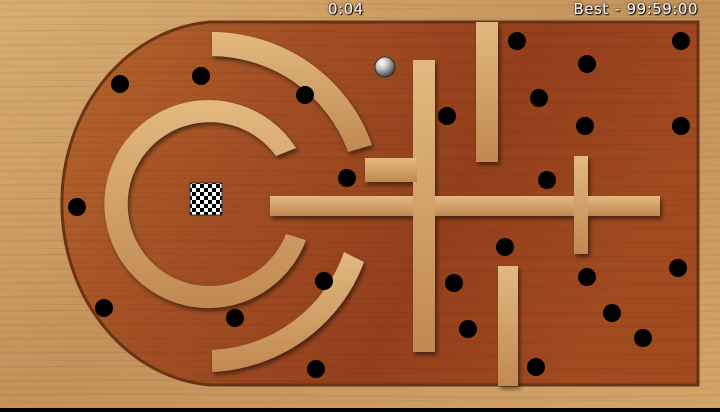 The width and height of the screenshot is (720, 412). Describe the element at coordinates (391, 170) in the screenshot. I see `junction-block` at that location.